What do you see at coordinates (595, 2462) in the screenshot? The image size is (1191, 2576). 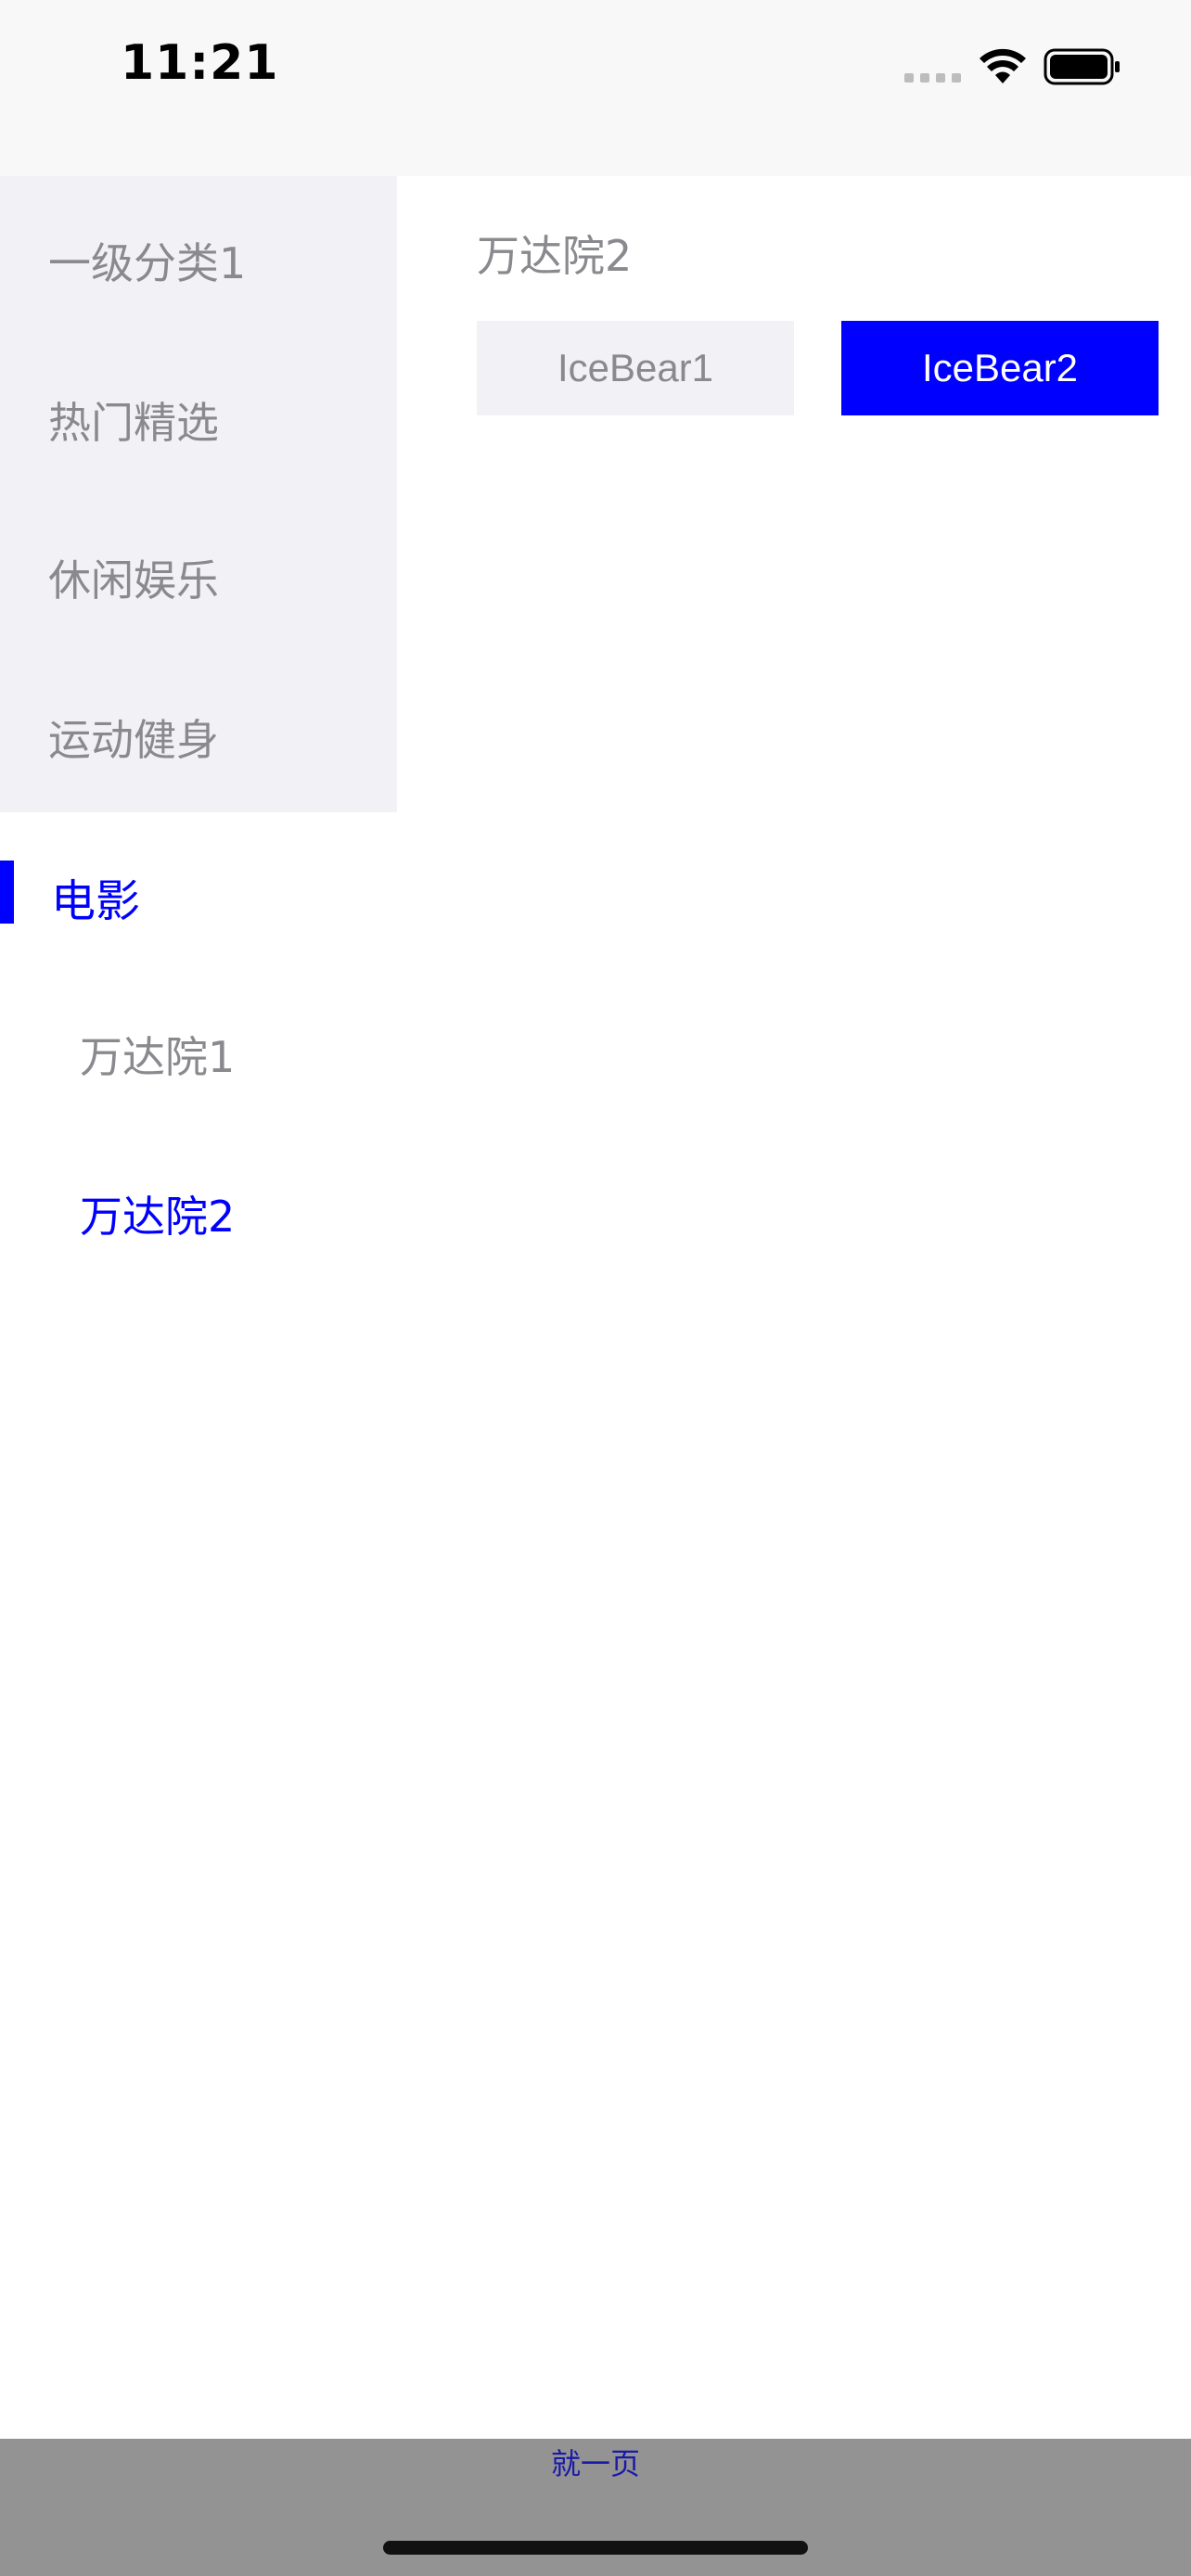 I see `bottom-bar-label: 就一页` at bounding box center [595, 2462].